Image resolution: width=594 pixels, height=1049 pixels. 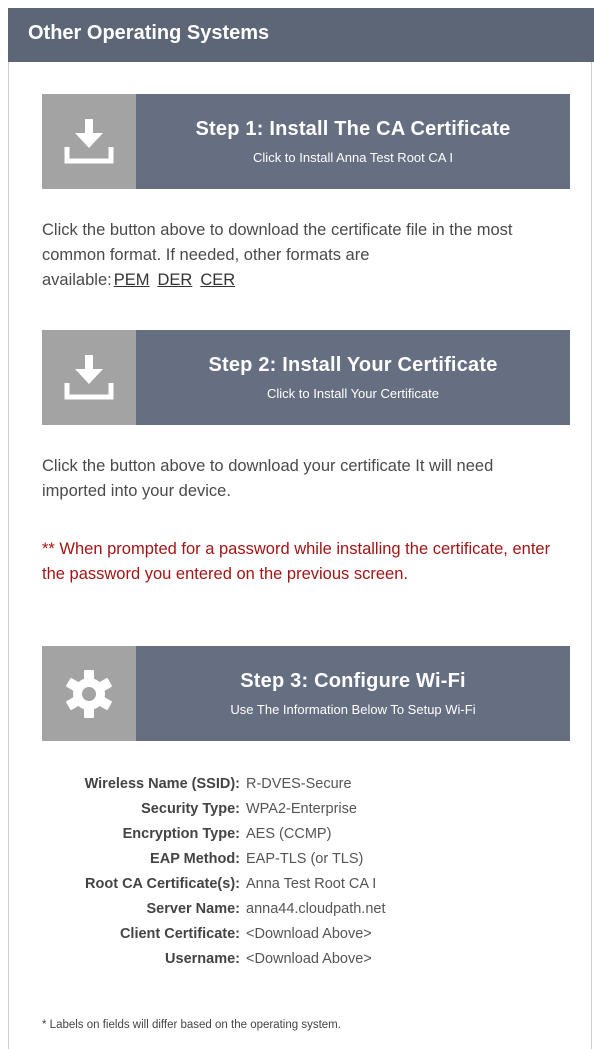 I want to click on wifi-setting-row: Client Certificate: <Download Above>, so click(x=300, y=933).